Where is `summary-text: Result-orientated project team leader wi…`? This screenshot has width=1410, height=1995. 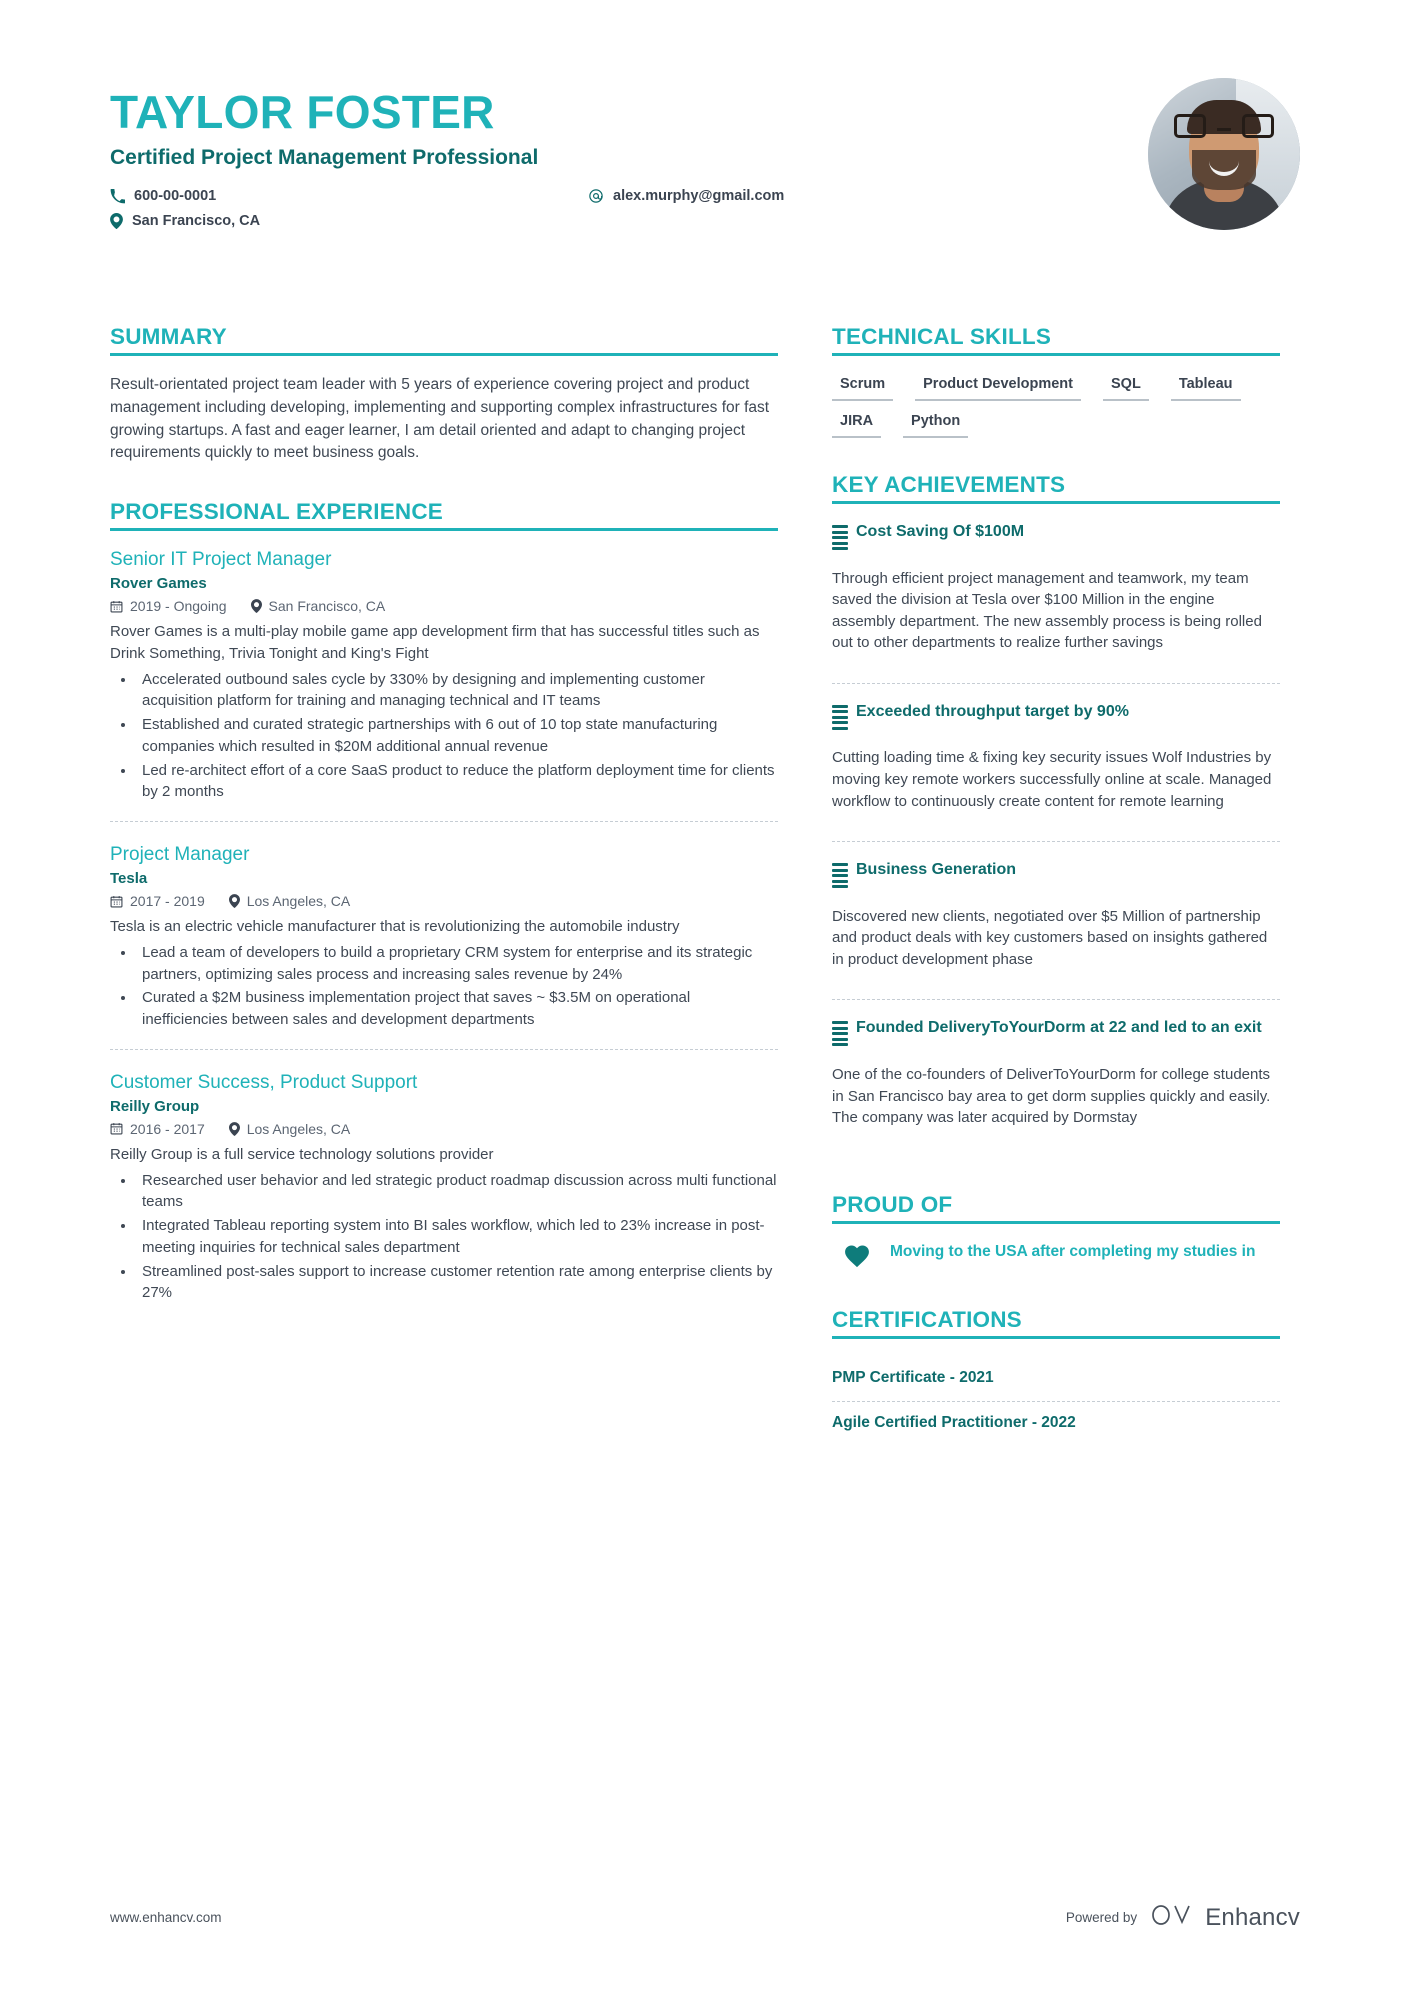
summary-text: Result-orientated project team leader wi… is located at coordinates (440, 419).